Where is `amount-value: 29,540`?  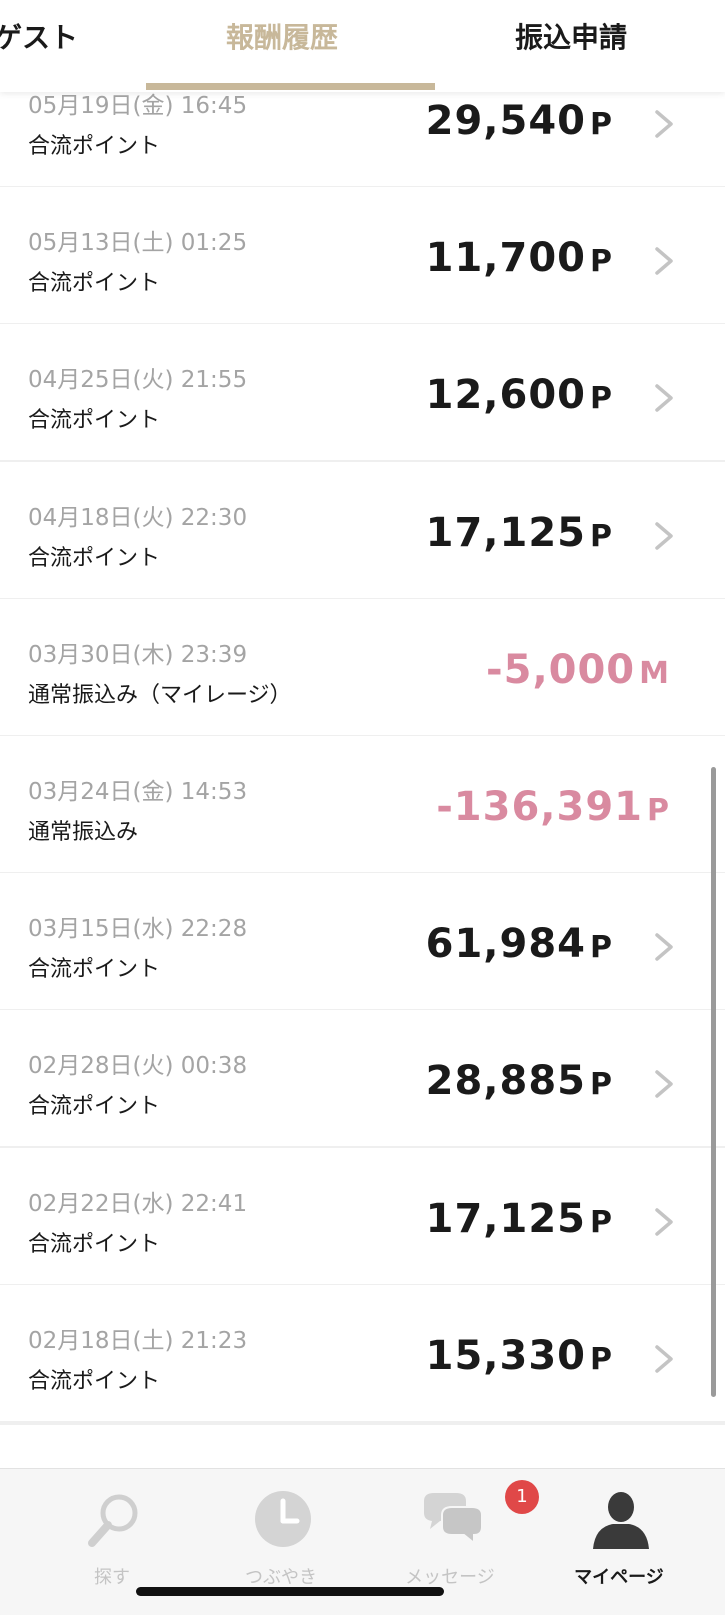
amount-value: 29,540 is located at coordinates (505, 121).